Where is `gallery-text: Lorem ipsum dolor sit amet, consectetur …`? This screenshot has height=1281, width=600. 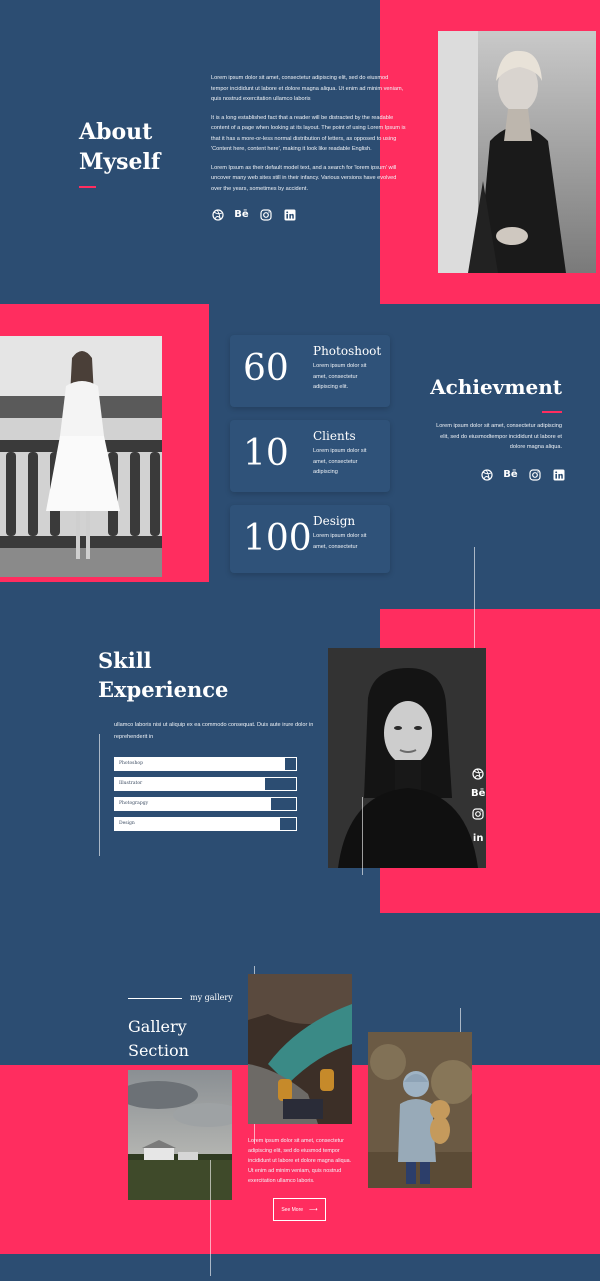 gallery-text: Lorem ipsum dolor sit amet, consectetur … is located at coordinates (300, 1161).